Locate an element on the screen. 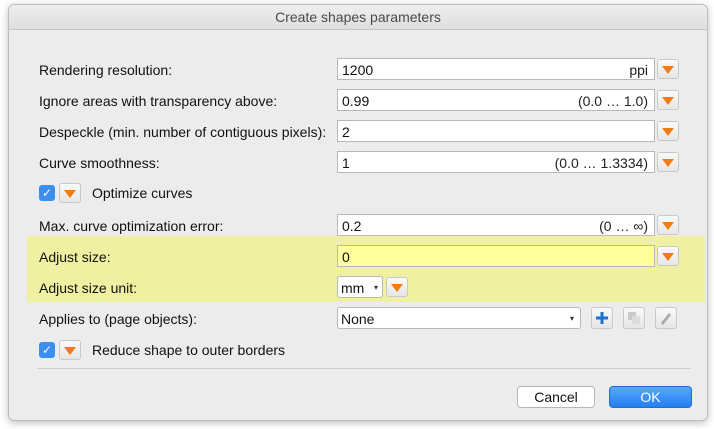 This screenshot has width=714, height=429. optimize-curves-dropdown-icon is located at coordinates (70, 193).